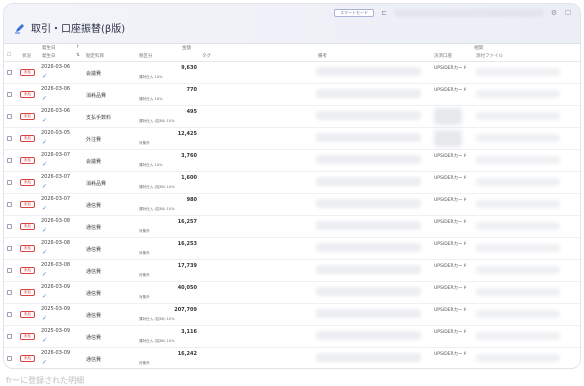 This screenshot has height=386, width=584. I want to click on table-row: 未処 2026-03-08 ✓ 通信費 16,253 対象外 UPSIDERカード, so click(292, 249).